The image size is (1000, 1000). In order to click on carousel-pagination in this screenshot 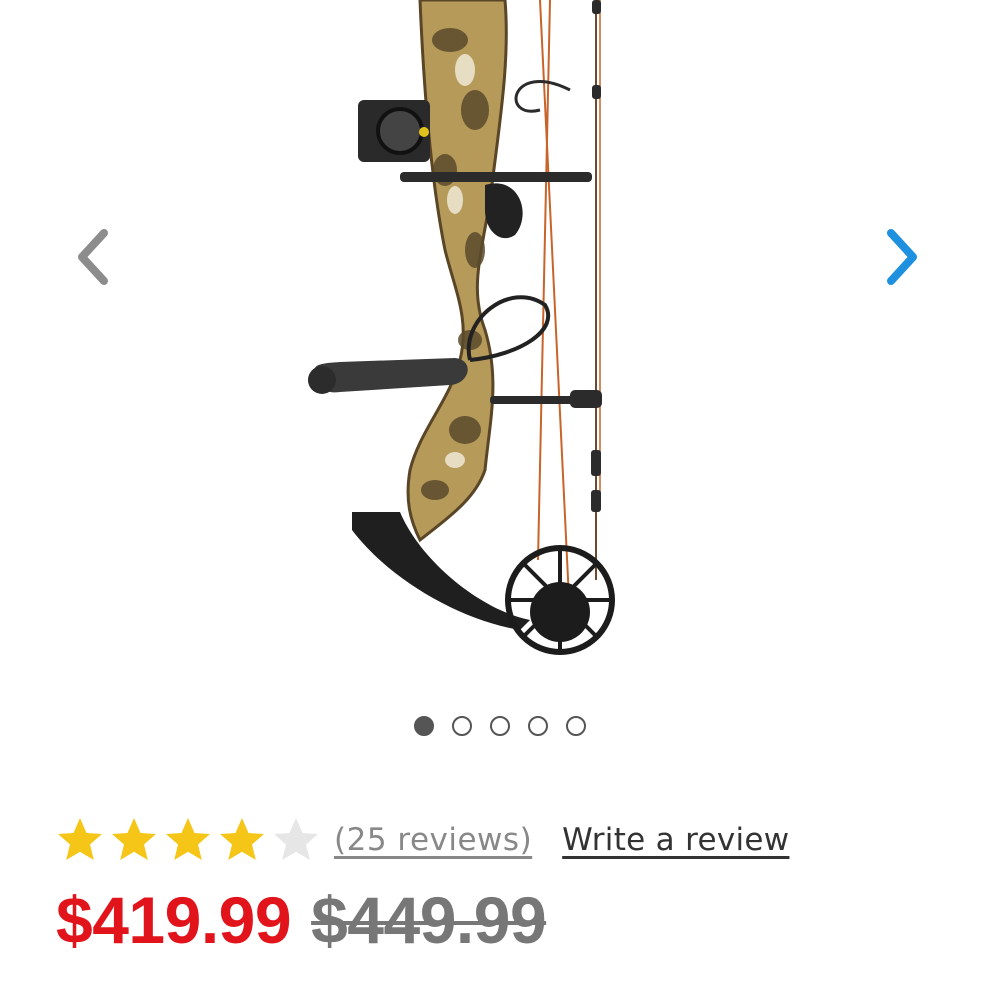, I will do `click(500, 726)`.